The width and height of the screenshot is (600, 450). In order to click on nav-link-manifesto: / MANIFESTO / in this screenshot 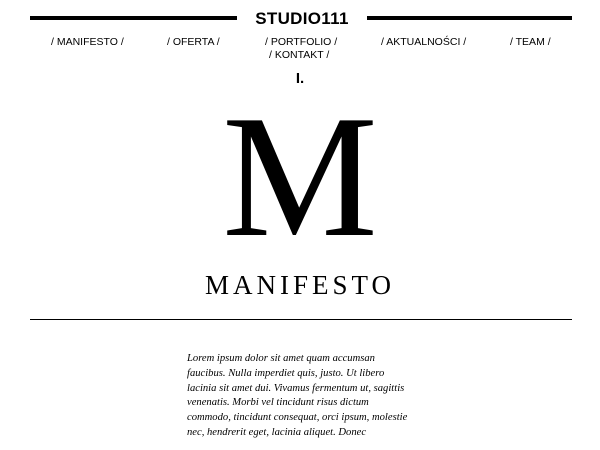, I will do `click(87, 42)`.